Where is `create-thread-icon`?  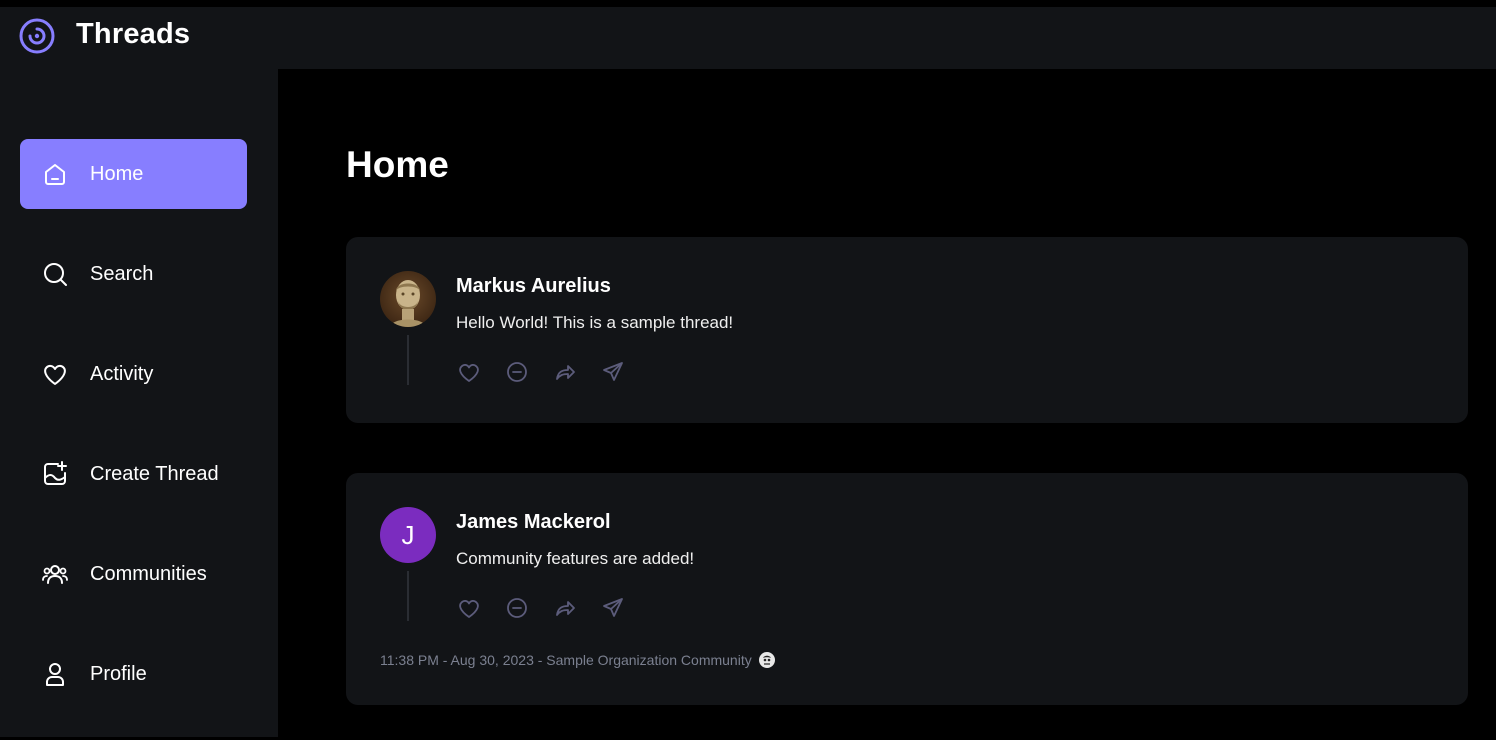
create-thread-icon is located at coordinates (55, 474).